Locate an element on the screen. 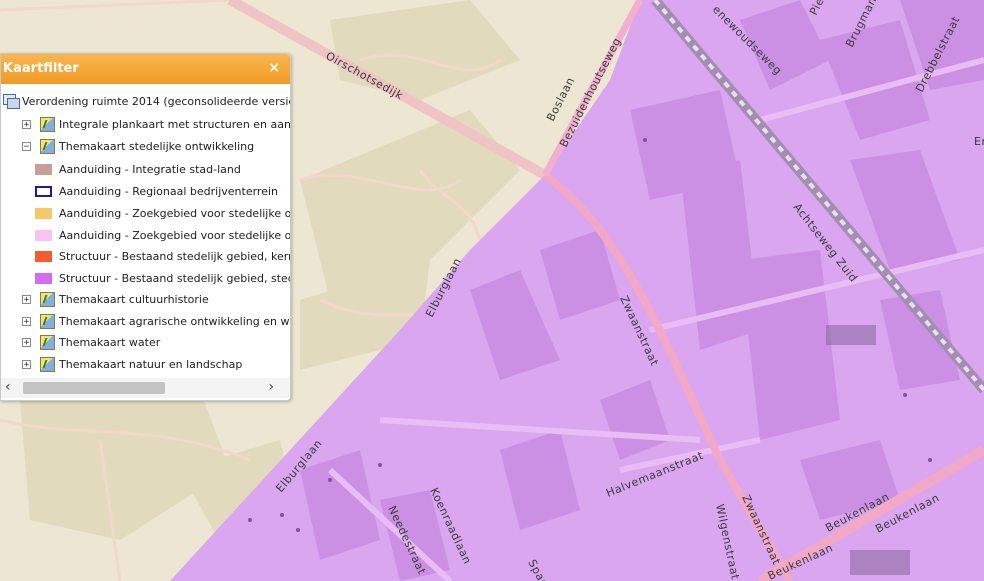 This screenshot has height=581, width=984. tree-item-cultuurhistorie: + Themakaart cultuurhistorie is located at coordinates (115, 299).